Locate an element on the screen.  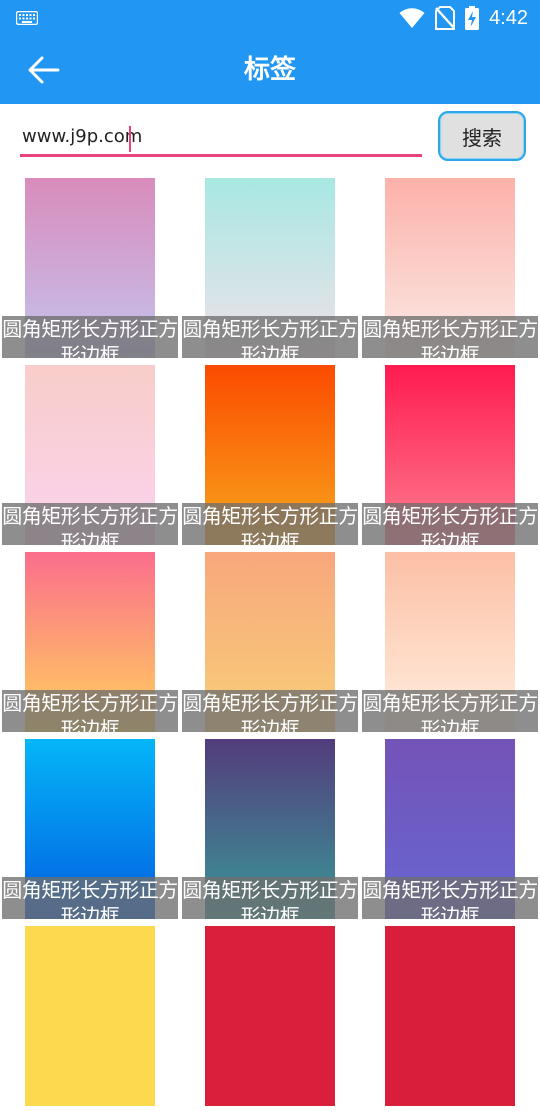
back-button is located at coordinates (45, 70).